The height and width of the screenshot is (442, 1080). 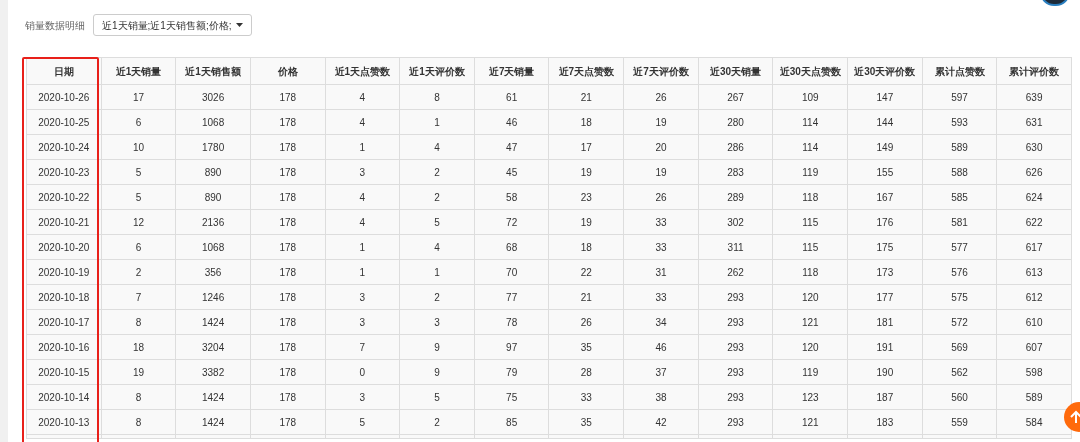 What do you see at coordinates (661, 71) in the screenshot?
I see `column-header: 近7天评价数` at bounding box center [661, 71].